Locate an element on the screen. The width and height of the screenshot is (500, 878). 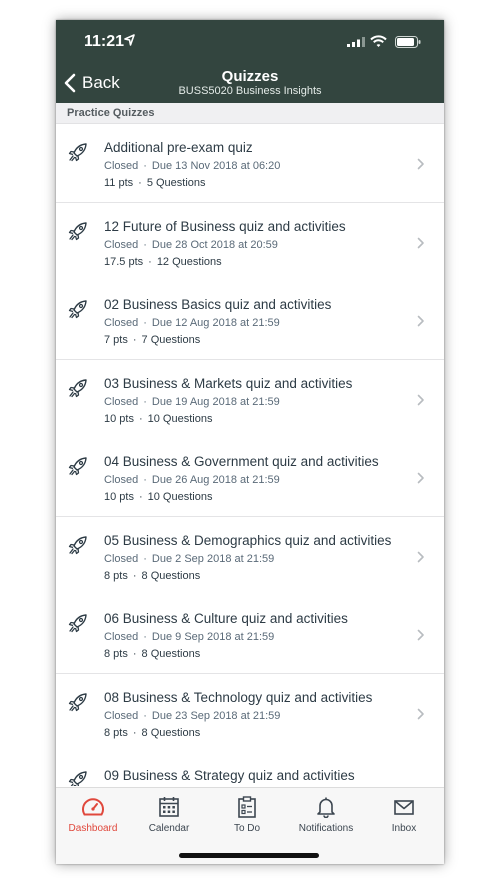
quiz-status-line: Closed · Due 23 Sep 2018 at 21:59 is located at coordinates (192, 716).